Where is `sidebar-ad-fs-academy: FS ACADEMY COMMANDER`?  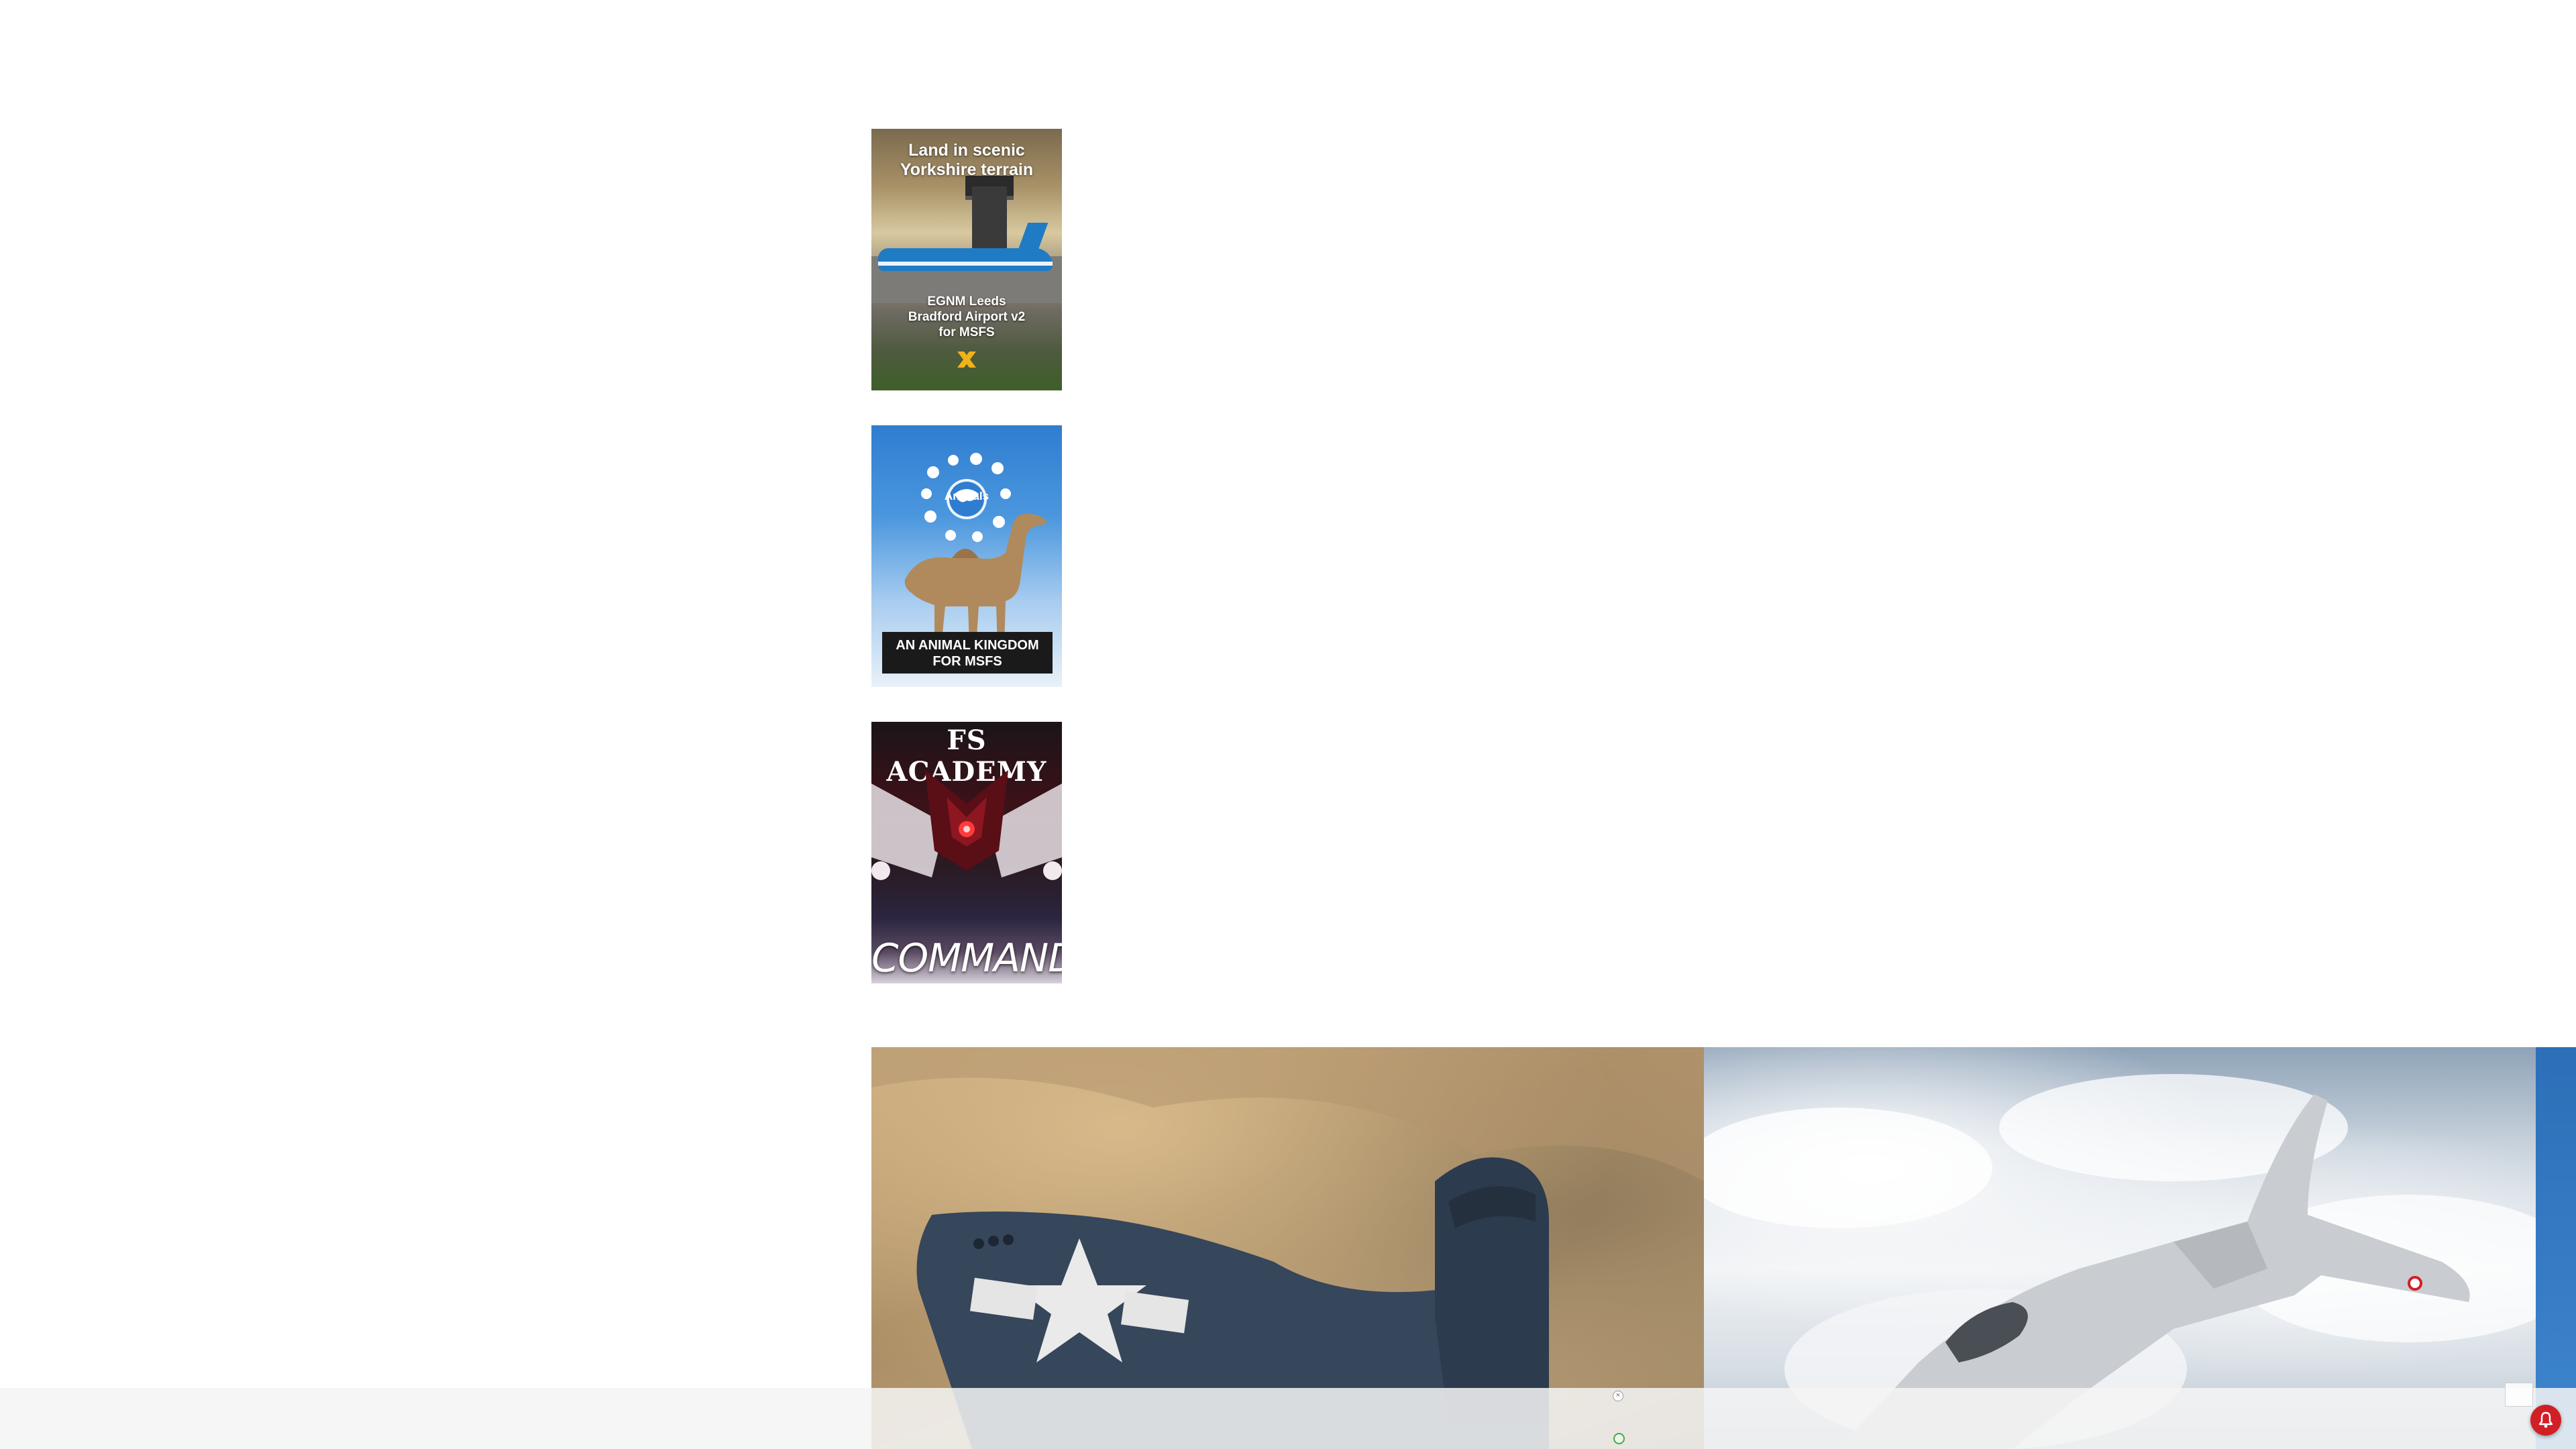 sidebar-ad-fs-academy: FS ACADEMY COMMANDER is located at coordinates (966, 852).